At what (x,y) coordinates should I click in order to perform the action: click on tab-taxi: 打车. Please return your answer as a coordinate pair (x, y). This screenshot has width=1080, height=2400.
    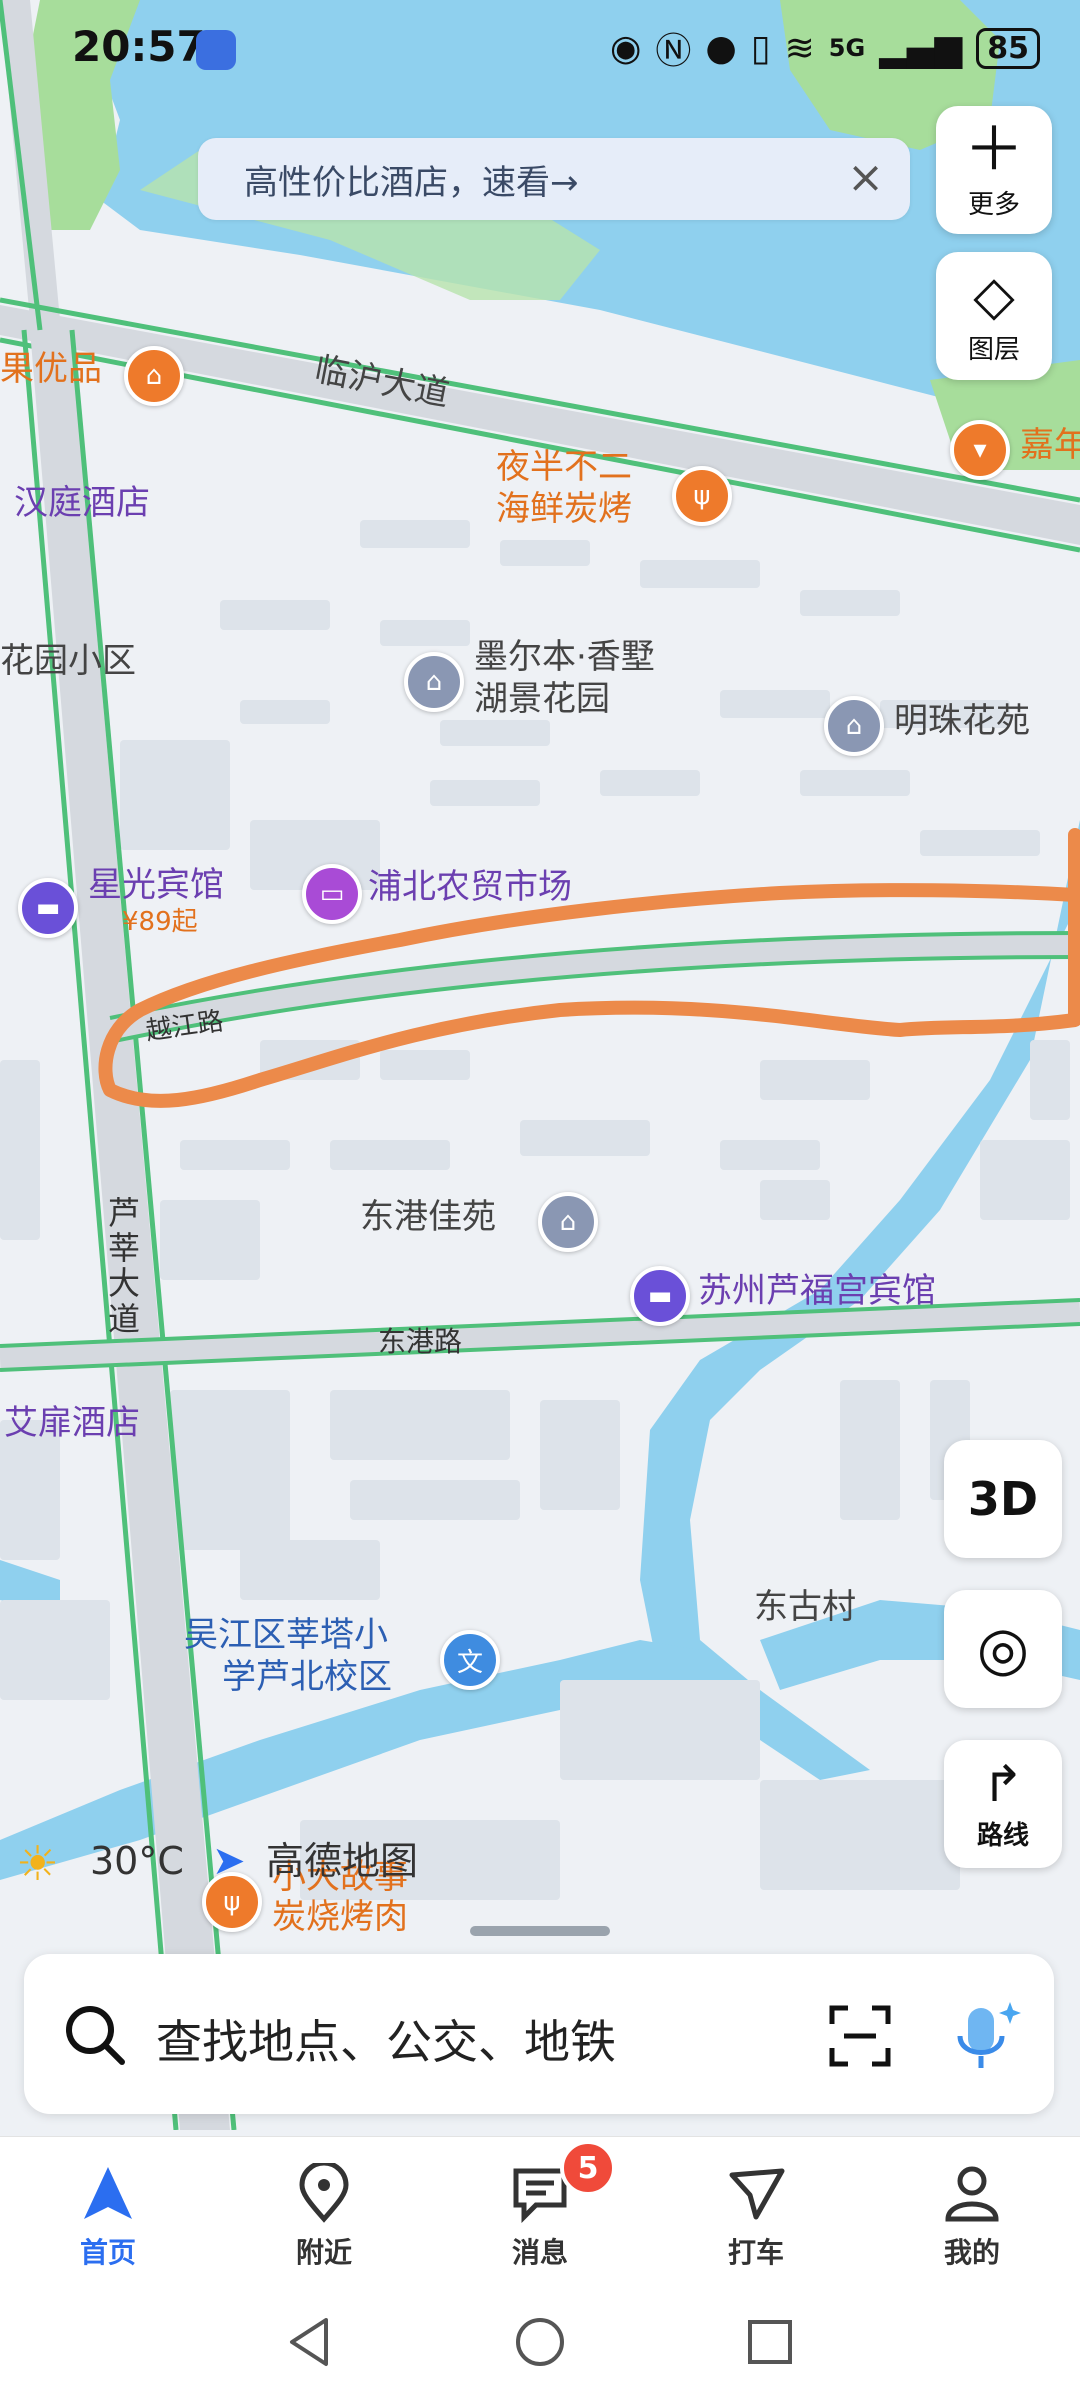
    Looking at the image, I should click on (756, 2217).